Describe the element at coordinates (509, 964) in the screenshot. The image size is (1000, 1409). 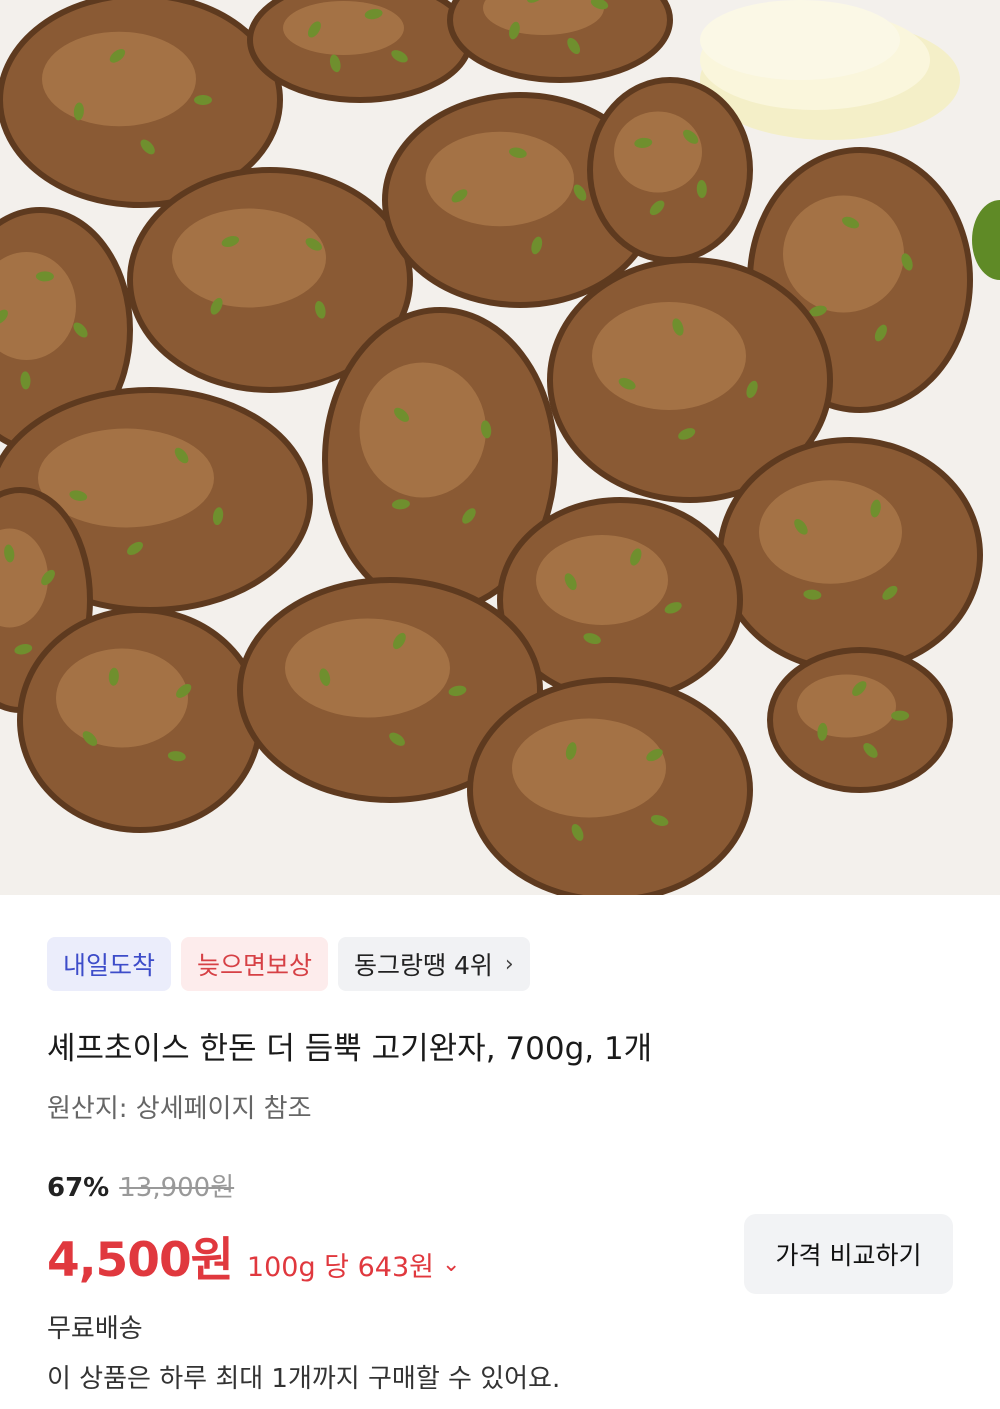
I see `chevron-right-icon: ›` at that location.